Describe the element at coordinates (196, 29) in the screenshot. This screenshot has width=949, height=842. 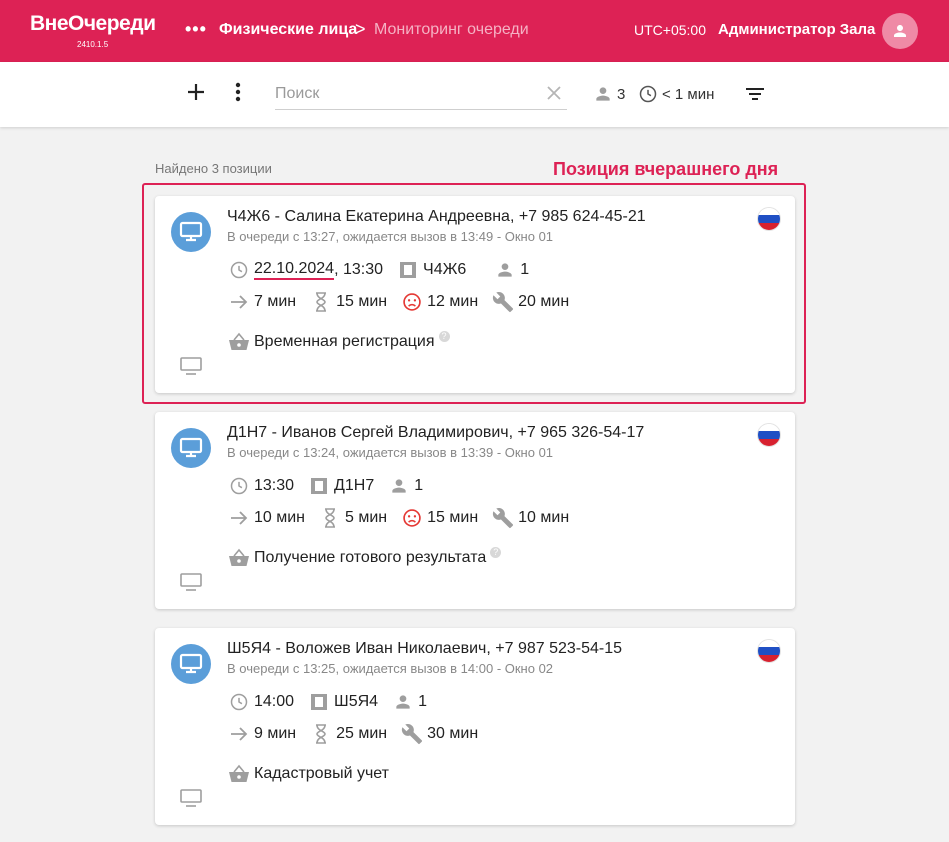
I see `more-menu-button: •••` at that location.